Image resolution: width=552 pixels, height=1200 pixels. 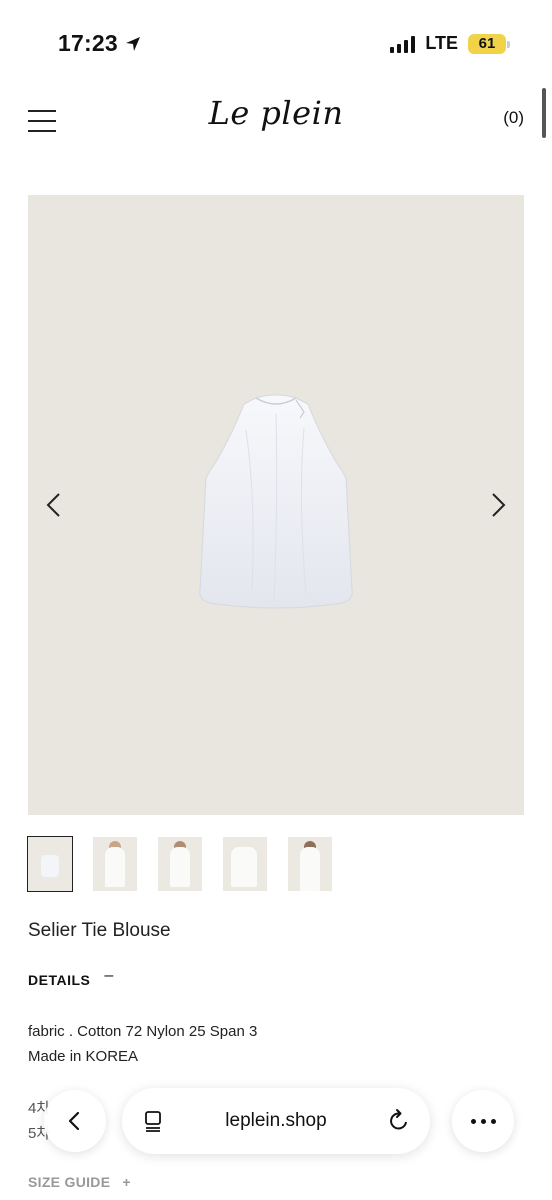 I want to click on thumbnail-strip, so click(x=179, y=864).